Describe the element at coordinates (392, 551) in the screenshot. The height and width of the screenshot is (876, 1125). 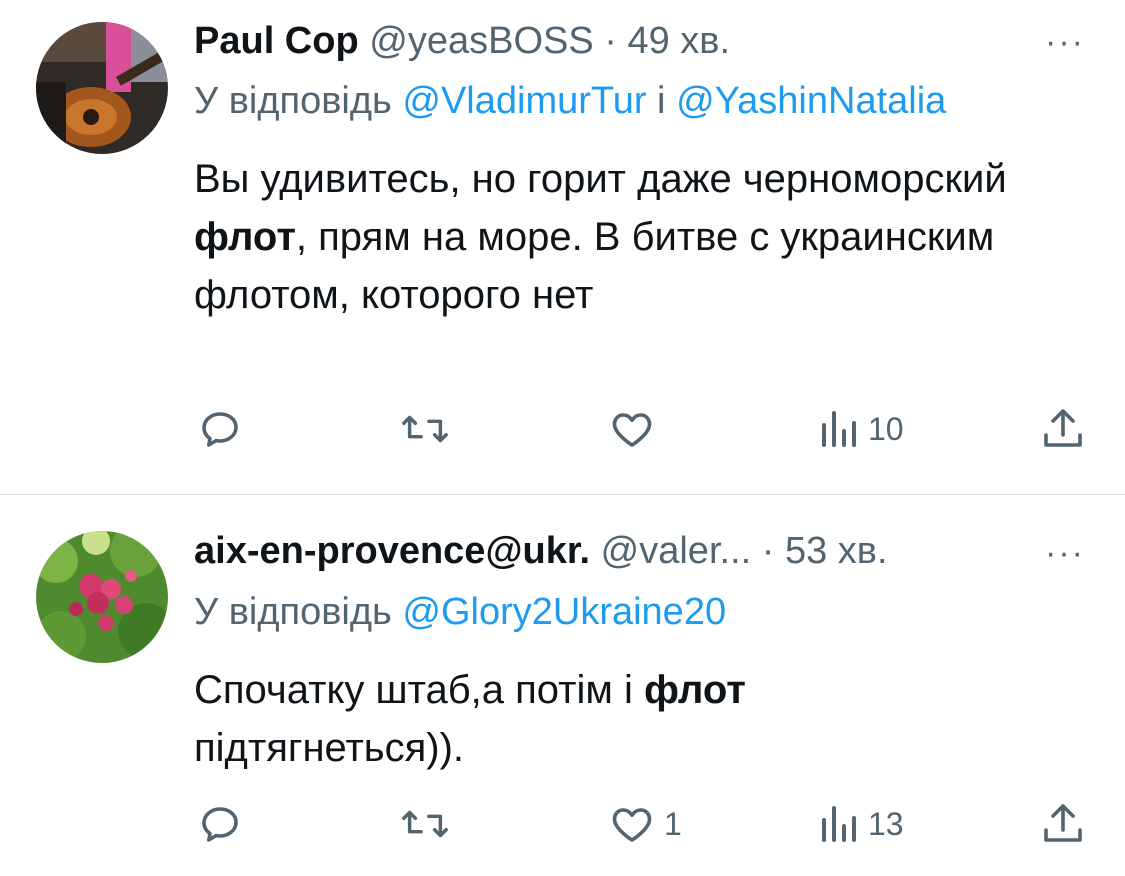
I see `display-name: aix-en-provence@ukr.` at that location.